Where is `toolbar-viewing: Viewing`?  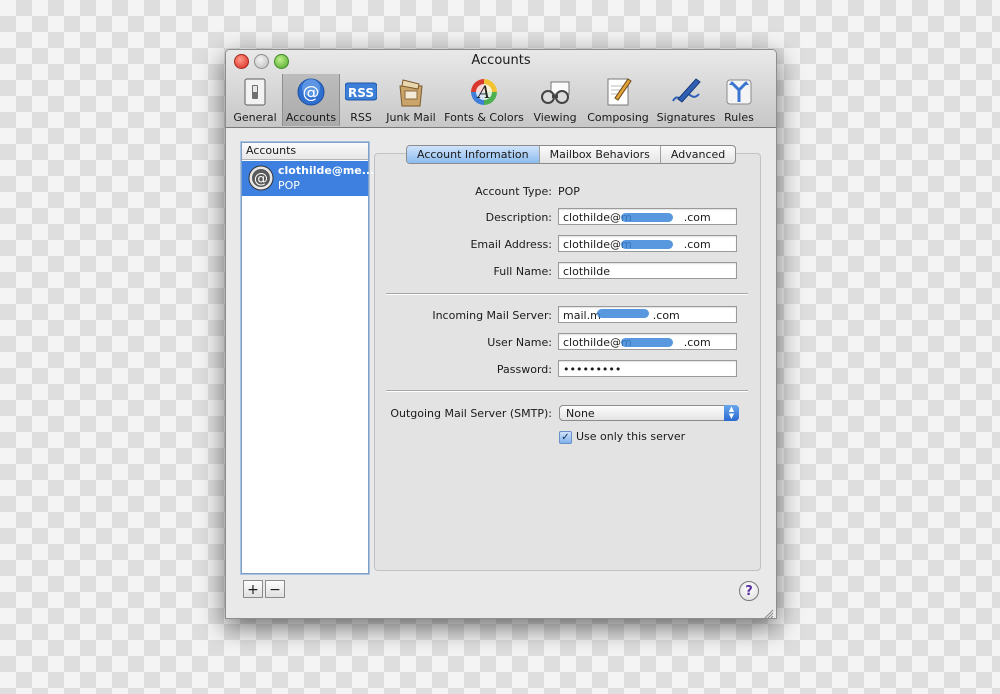 toolbar-viewing: Viewing is located at coordinates (555, 100).